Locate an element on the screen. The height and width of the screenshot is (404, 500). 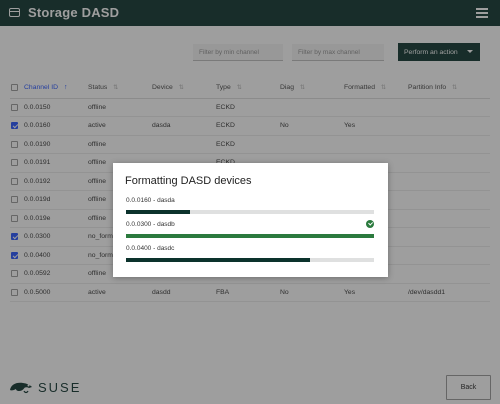
device-progress-label: 0.0.0400 - dasdc is located at coordinates (150, 248).